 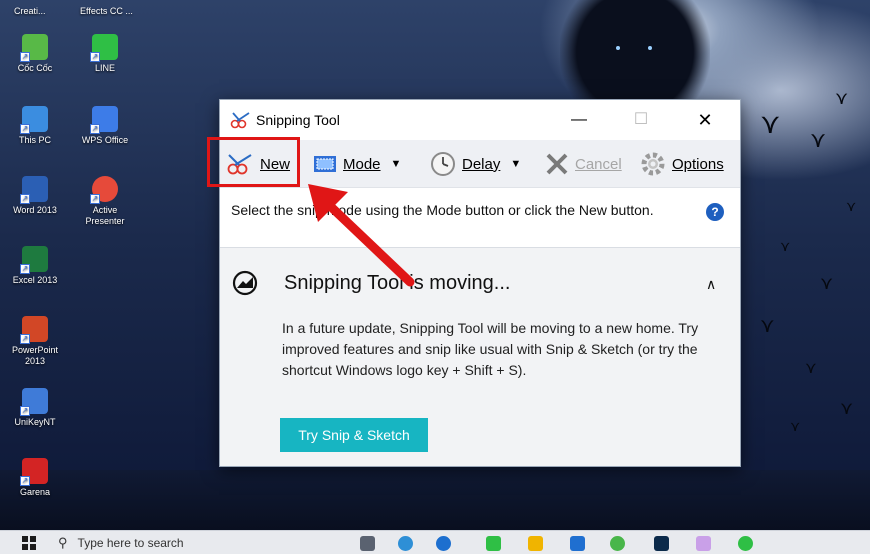 What do you see at coordinates (105, 215) in the screenshot?
I see `desktop-icon-label: Active Presenter` at bounding box center [105, 215].